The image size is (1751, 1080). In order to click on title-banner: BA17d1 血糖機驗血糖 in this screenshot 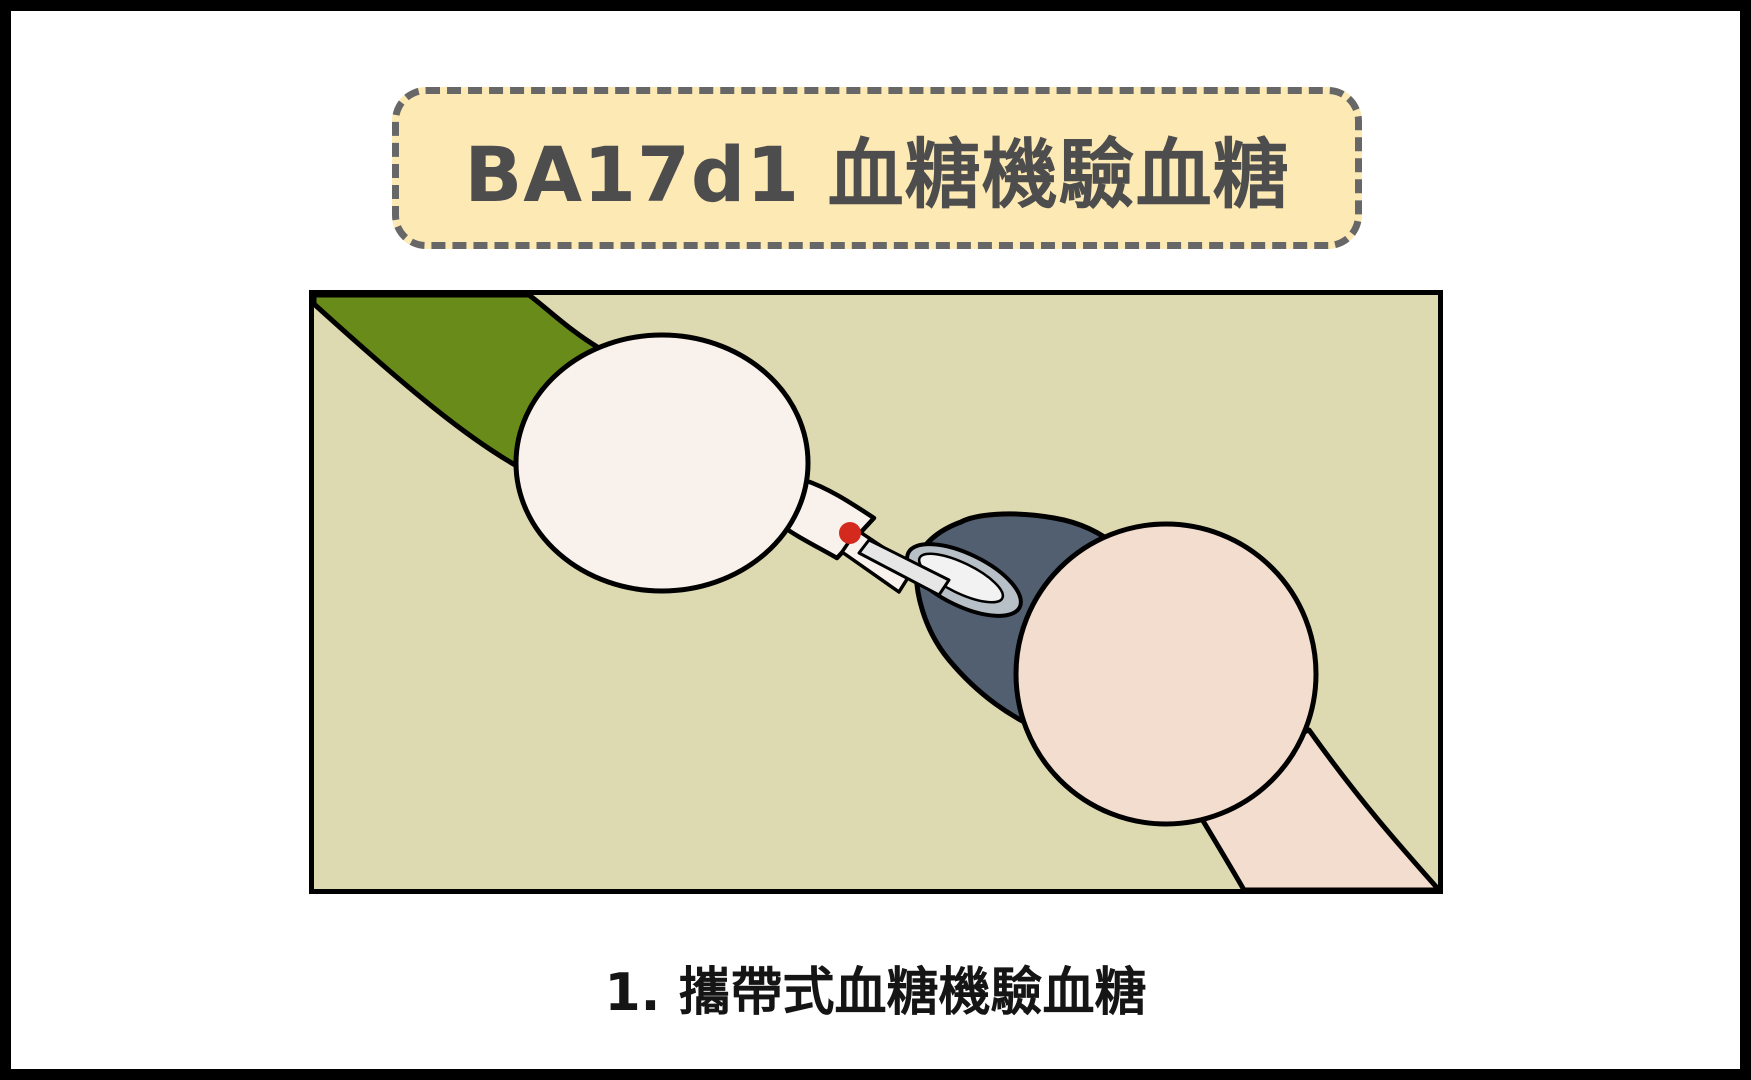, I will do `click(877, 168)`.